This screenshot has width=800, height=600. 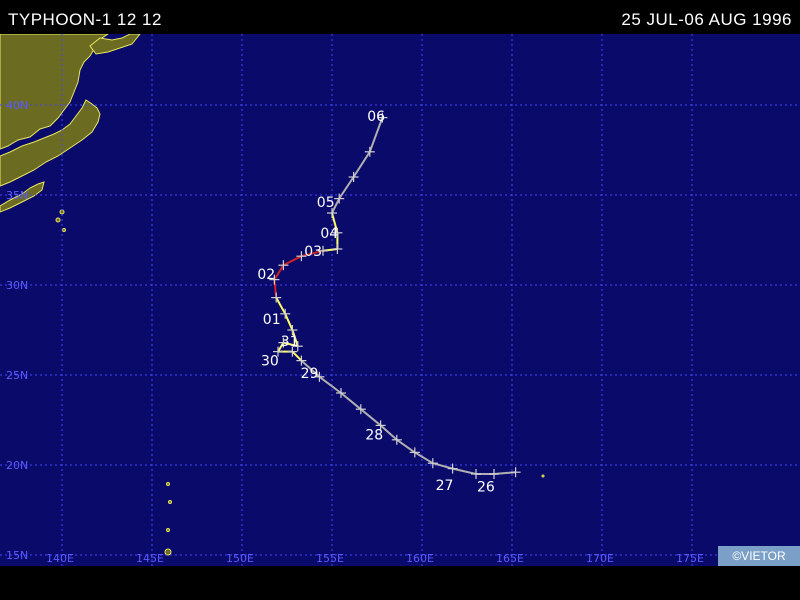 What do you see at coordinates (240, 558) in the screenshot?
I see `lon-label: 150E` at bounding box center [240, 558].